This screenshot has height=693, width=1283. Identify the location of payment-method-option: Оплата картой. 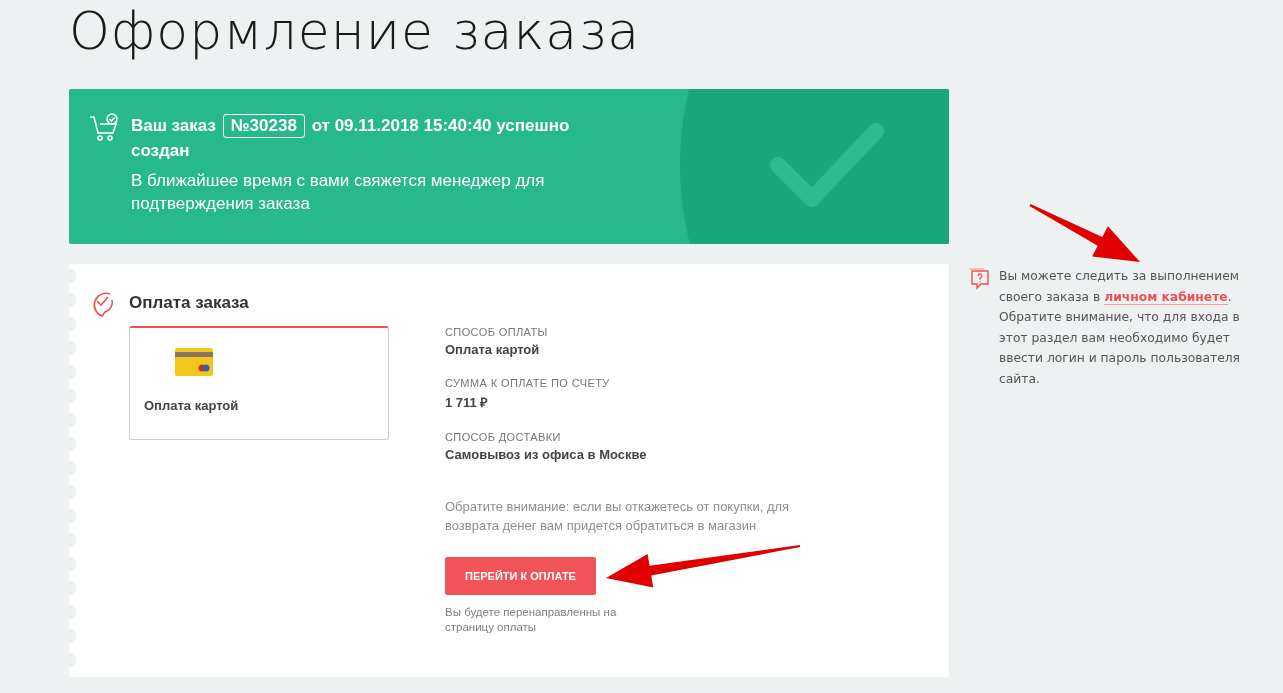
(259, 383).